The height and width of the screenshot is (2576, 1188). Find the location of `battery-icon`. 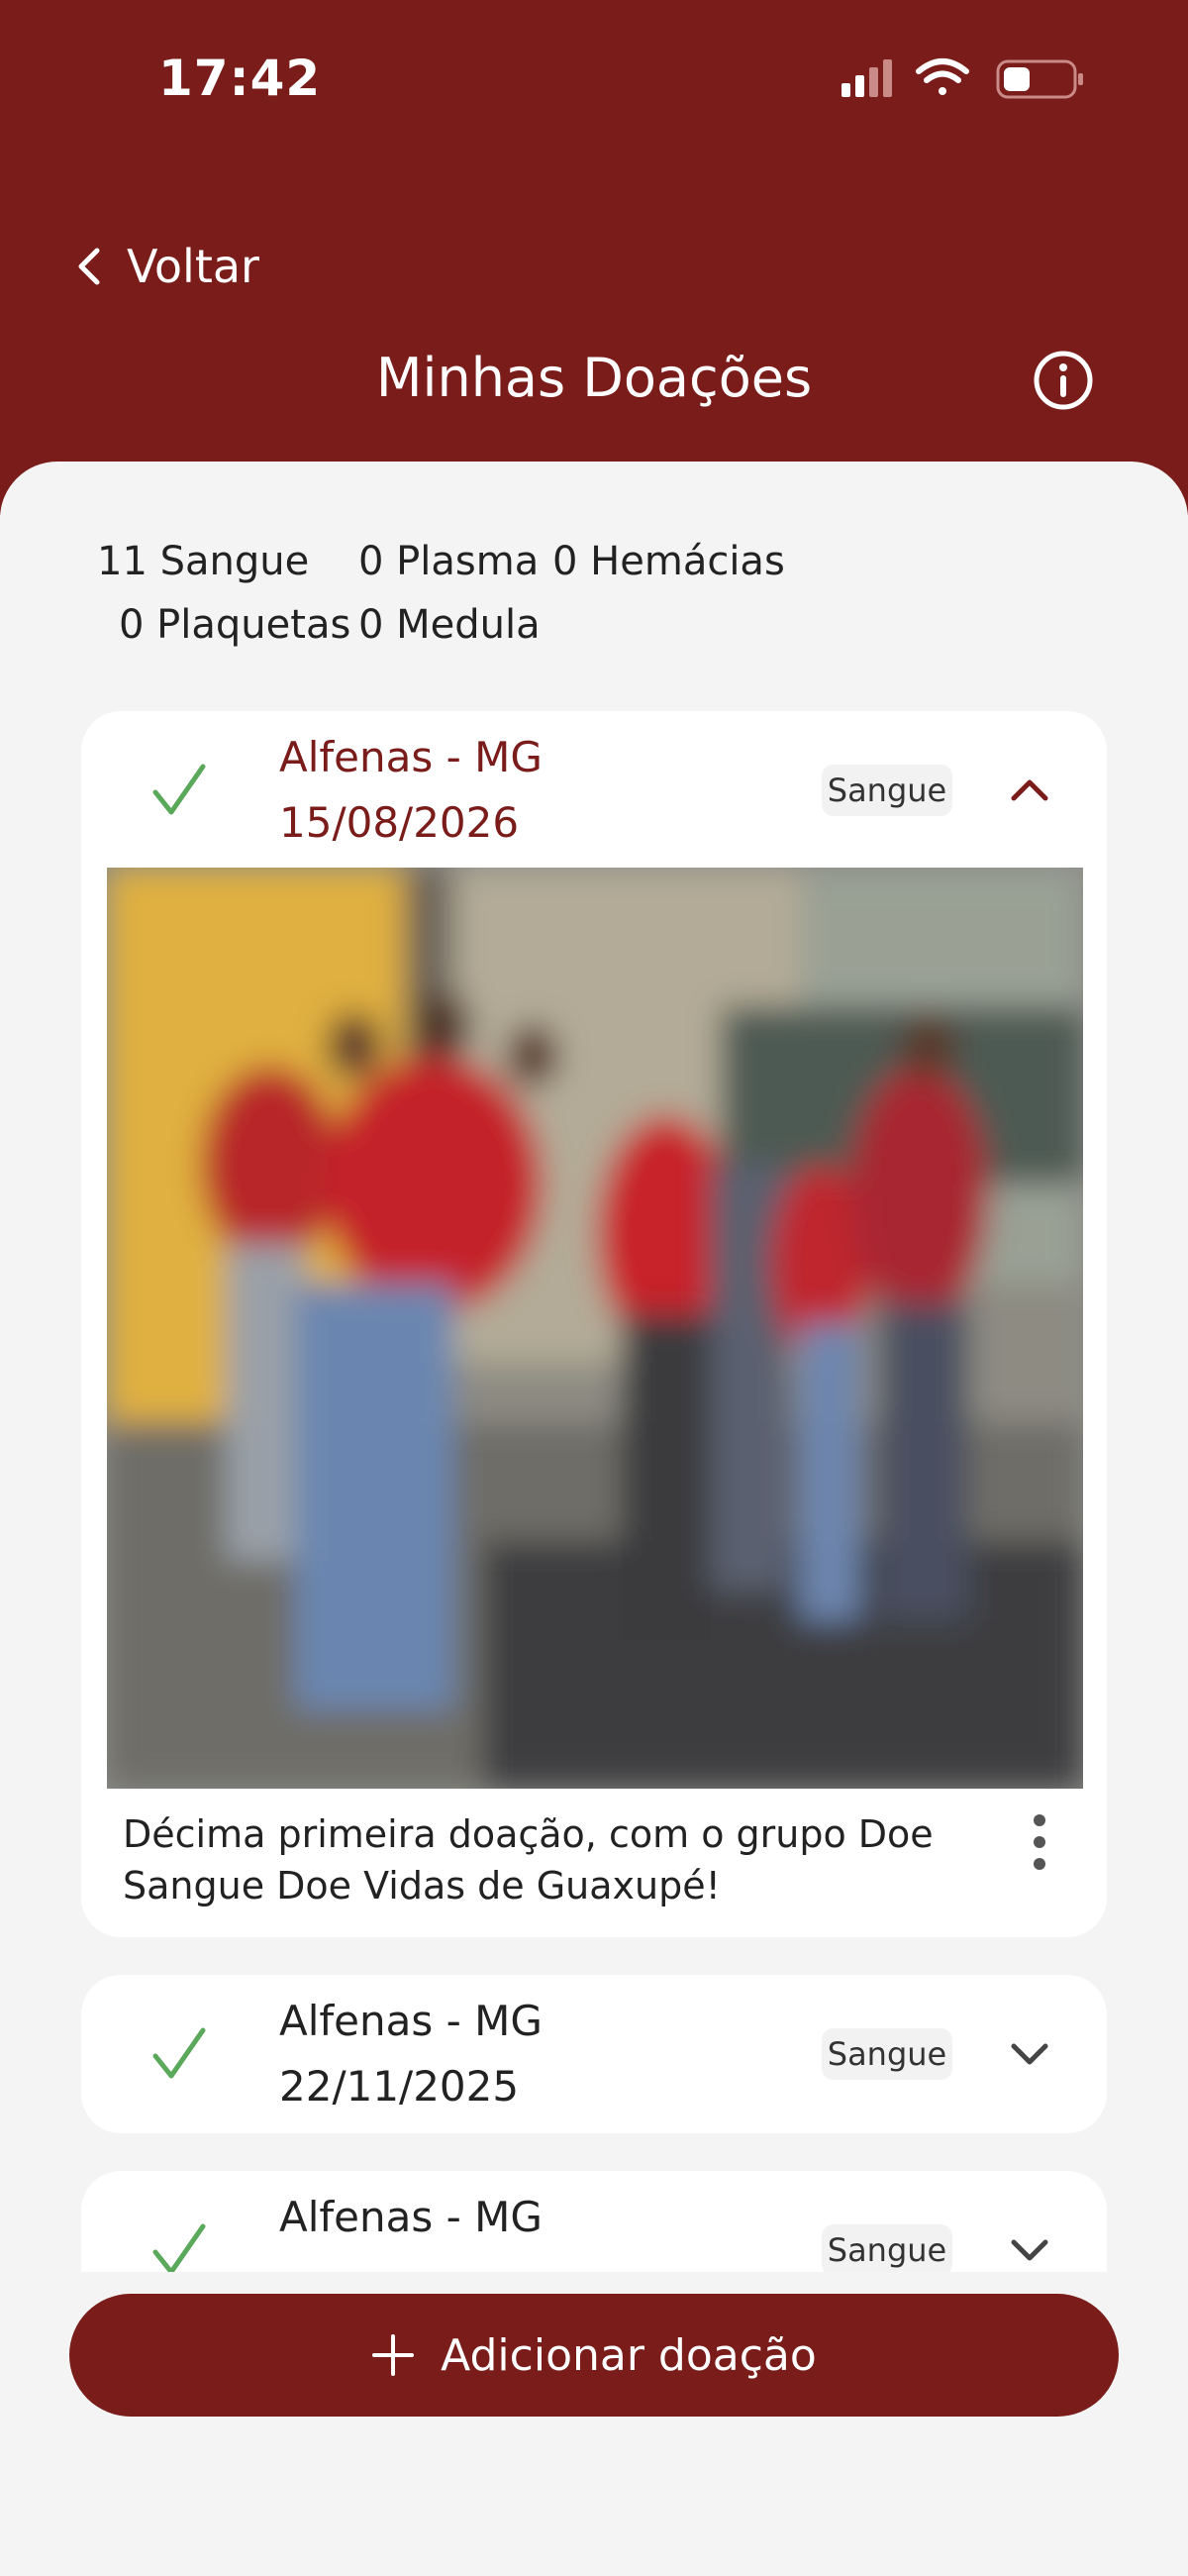

battery-icon is located at coordinates (1039, 79).